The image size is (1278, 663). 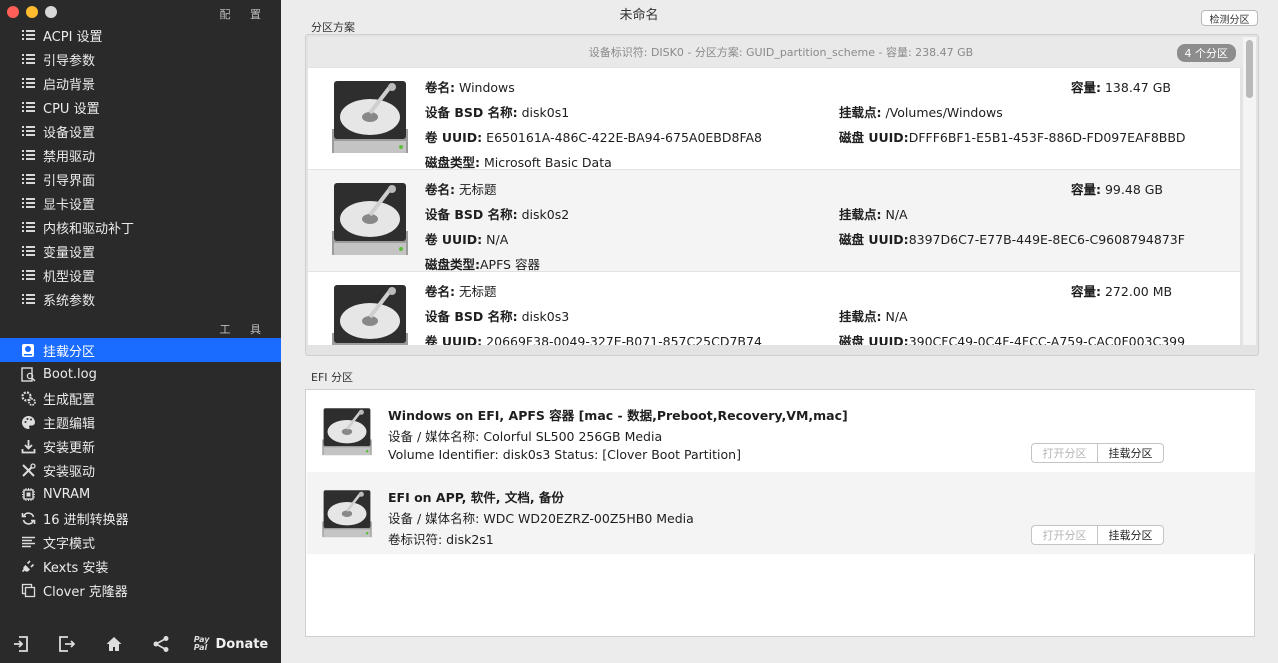 I want to click on window-controls, so click(x=32, y=12).